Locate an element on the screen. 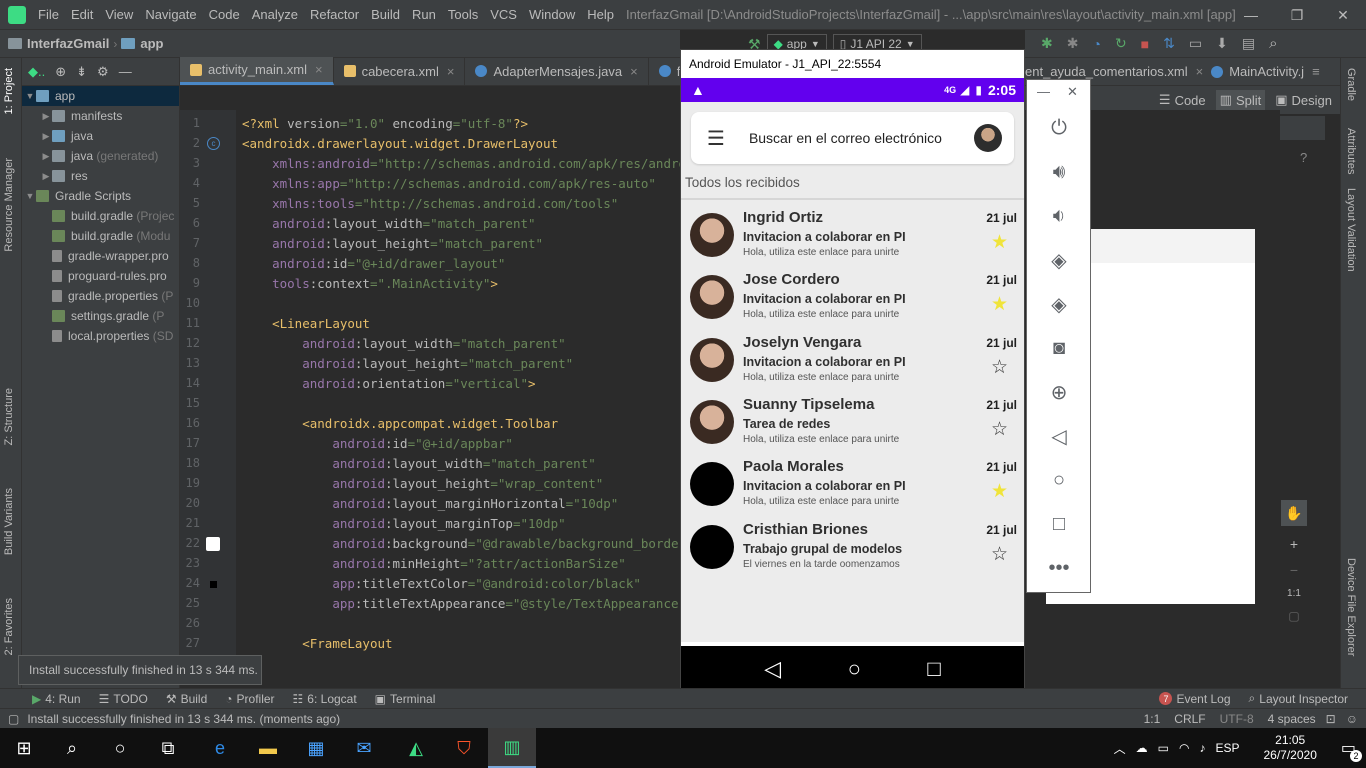  profile-icon: ◔ is located at coordinates (1096, 44).